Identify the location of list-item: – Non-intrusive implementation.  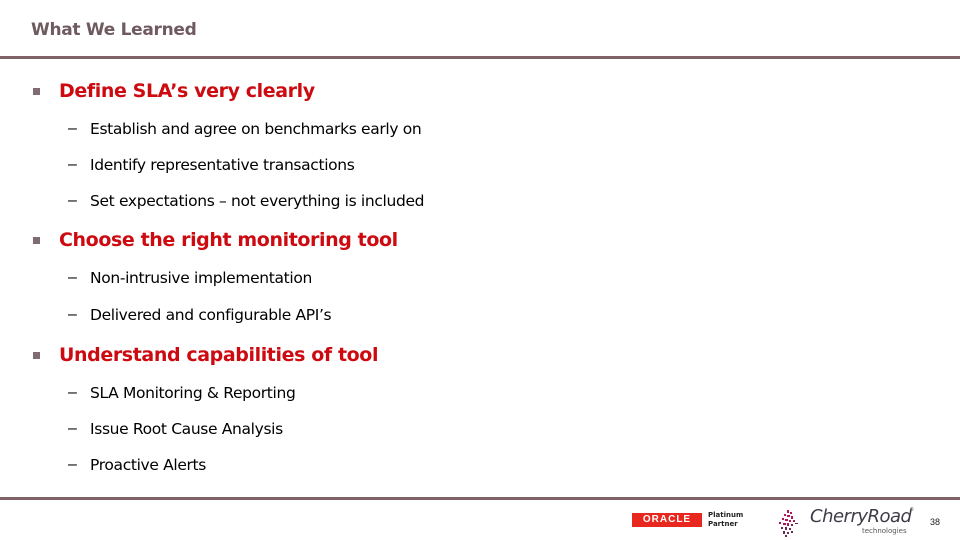
(190, 278).